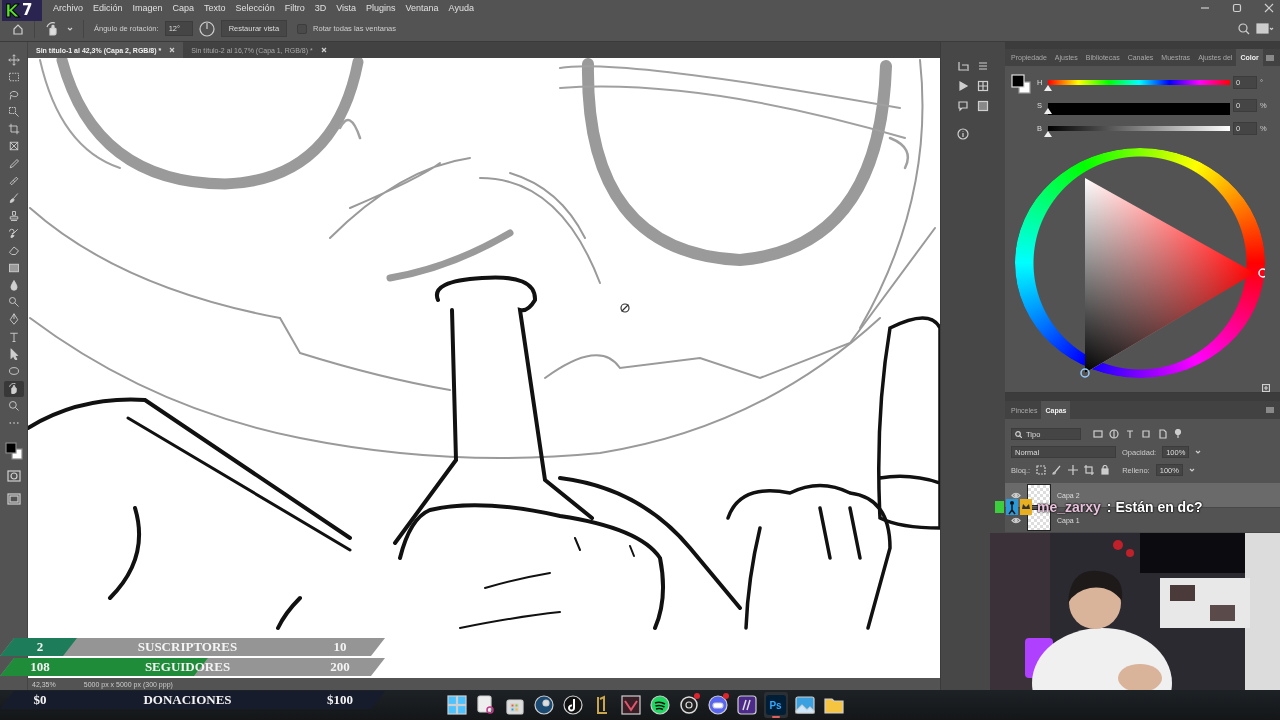 This screenshot has width=1280, height=720. Describe the element at coordinates (963, 86) in the screenshot. I see `play-icon` at that location.